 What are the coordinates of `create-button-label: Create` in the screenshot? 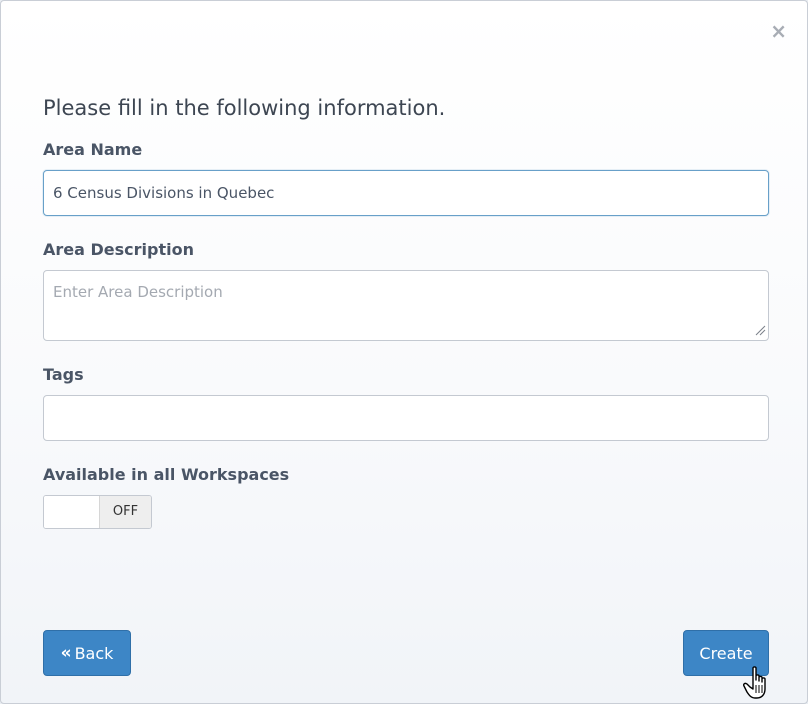 It's located at (726, 653).